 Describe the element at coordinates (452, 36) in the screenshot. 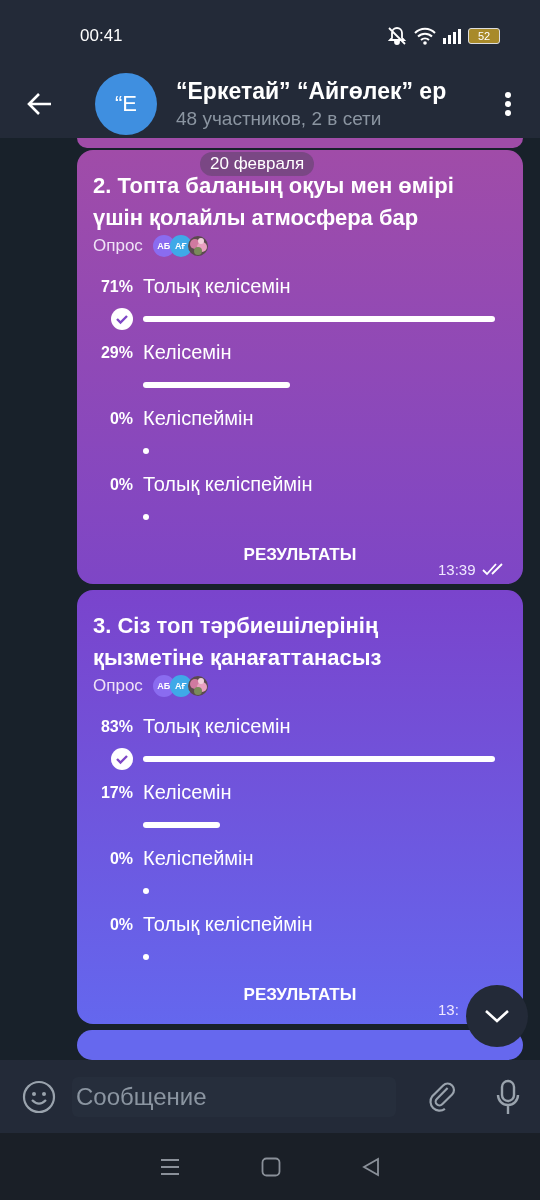

I see `signal-icon` at that location.